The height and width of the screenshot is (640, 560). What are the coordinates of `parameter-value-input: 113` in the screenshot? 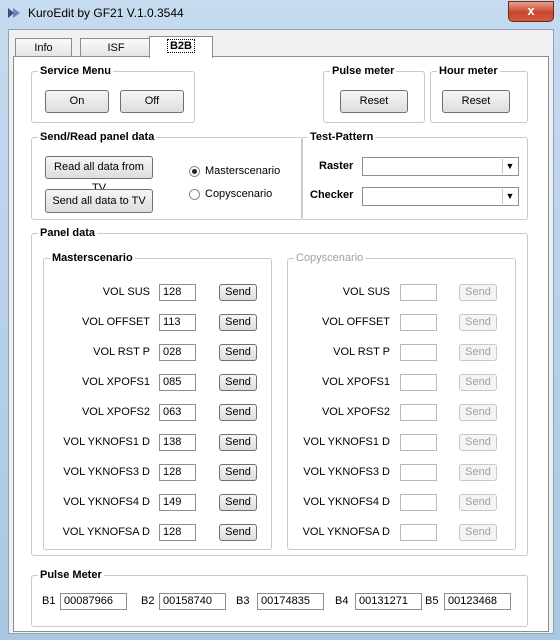 It's located at (177, 322).